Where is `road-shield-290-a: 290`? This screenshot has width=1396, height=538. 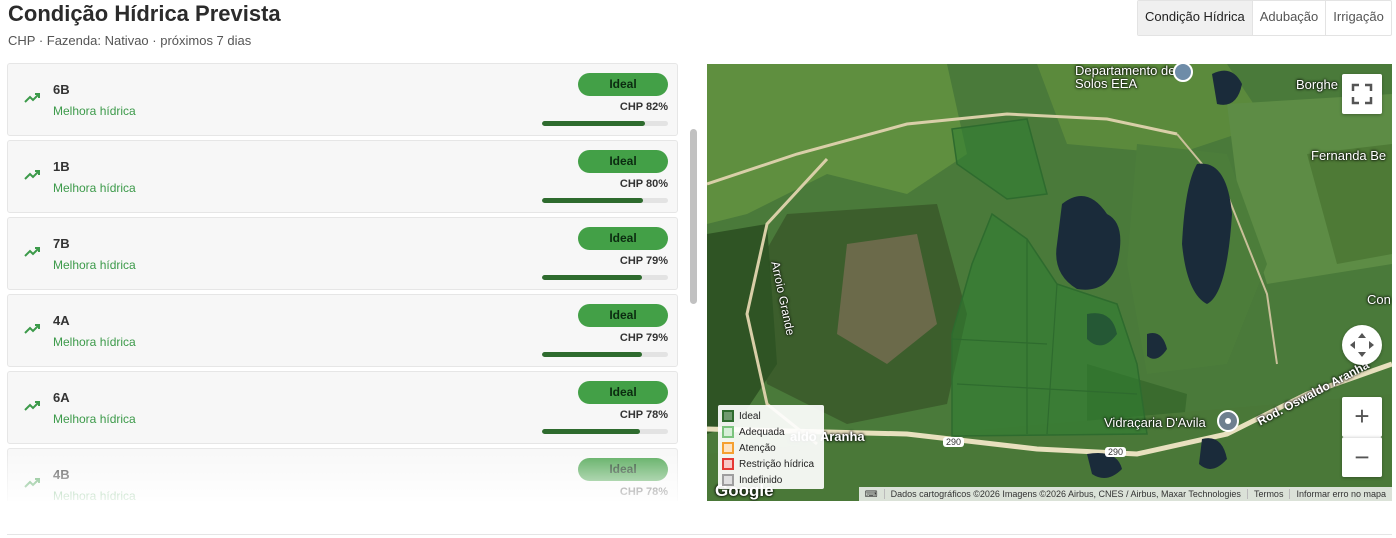
road-shield-290-a: 290 is located at coordinates (954, 442).